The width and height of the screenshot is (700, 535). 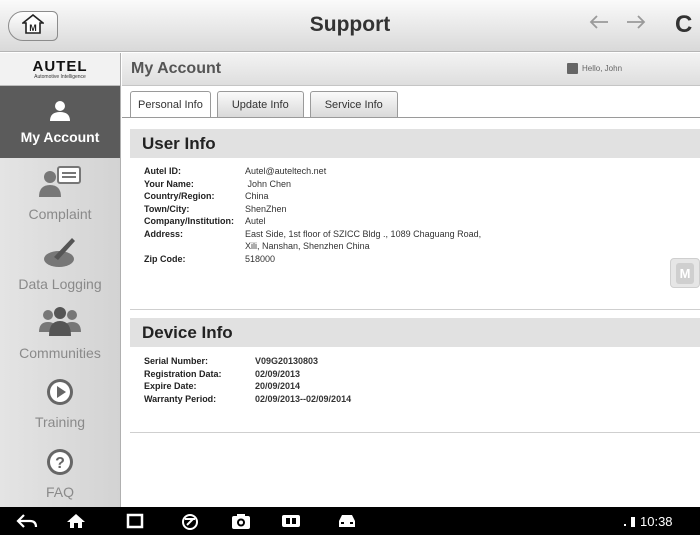 I want to click on communities-icon, so click(x=60, y=325).